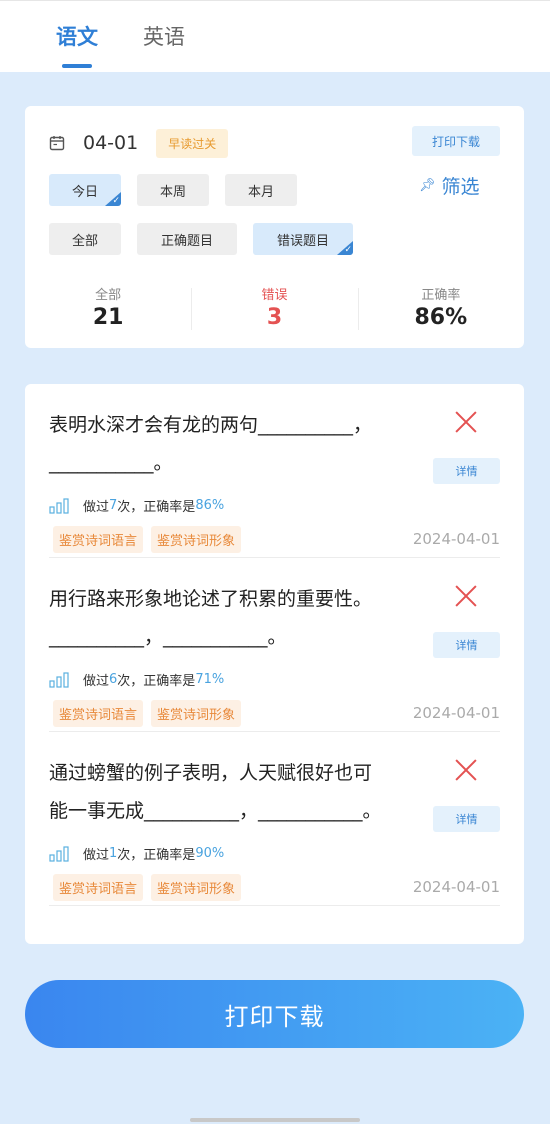 This screenshot has height=1124, width=550. What do you see at coordinates (460, 187) in the screenshot?
I see `filter-label: 筛选` at bounding box center [460, 187].